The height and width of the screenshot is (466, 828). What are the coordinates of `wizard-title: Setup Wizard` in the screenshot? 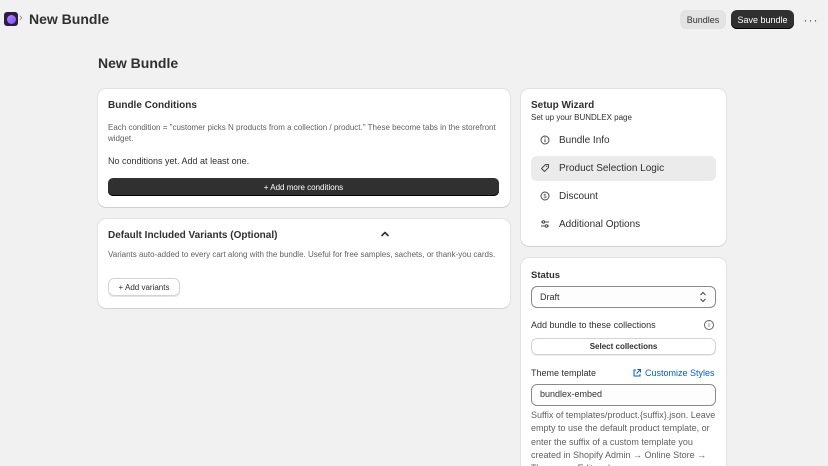 It's located at (563, 105).